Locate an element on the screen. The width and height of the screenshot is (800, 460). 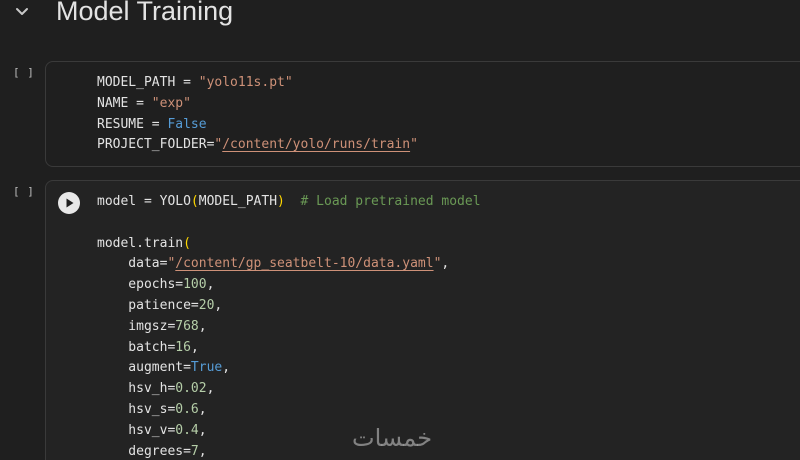
code-token: False is located at coordinates (187, 124).